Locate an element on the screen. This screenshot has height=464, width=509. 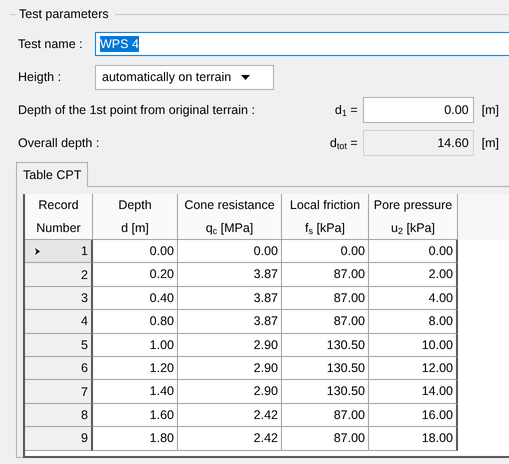
row-number: 3 is located at coordinates (84, 298).